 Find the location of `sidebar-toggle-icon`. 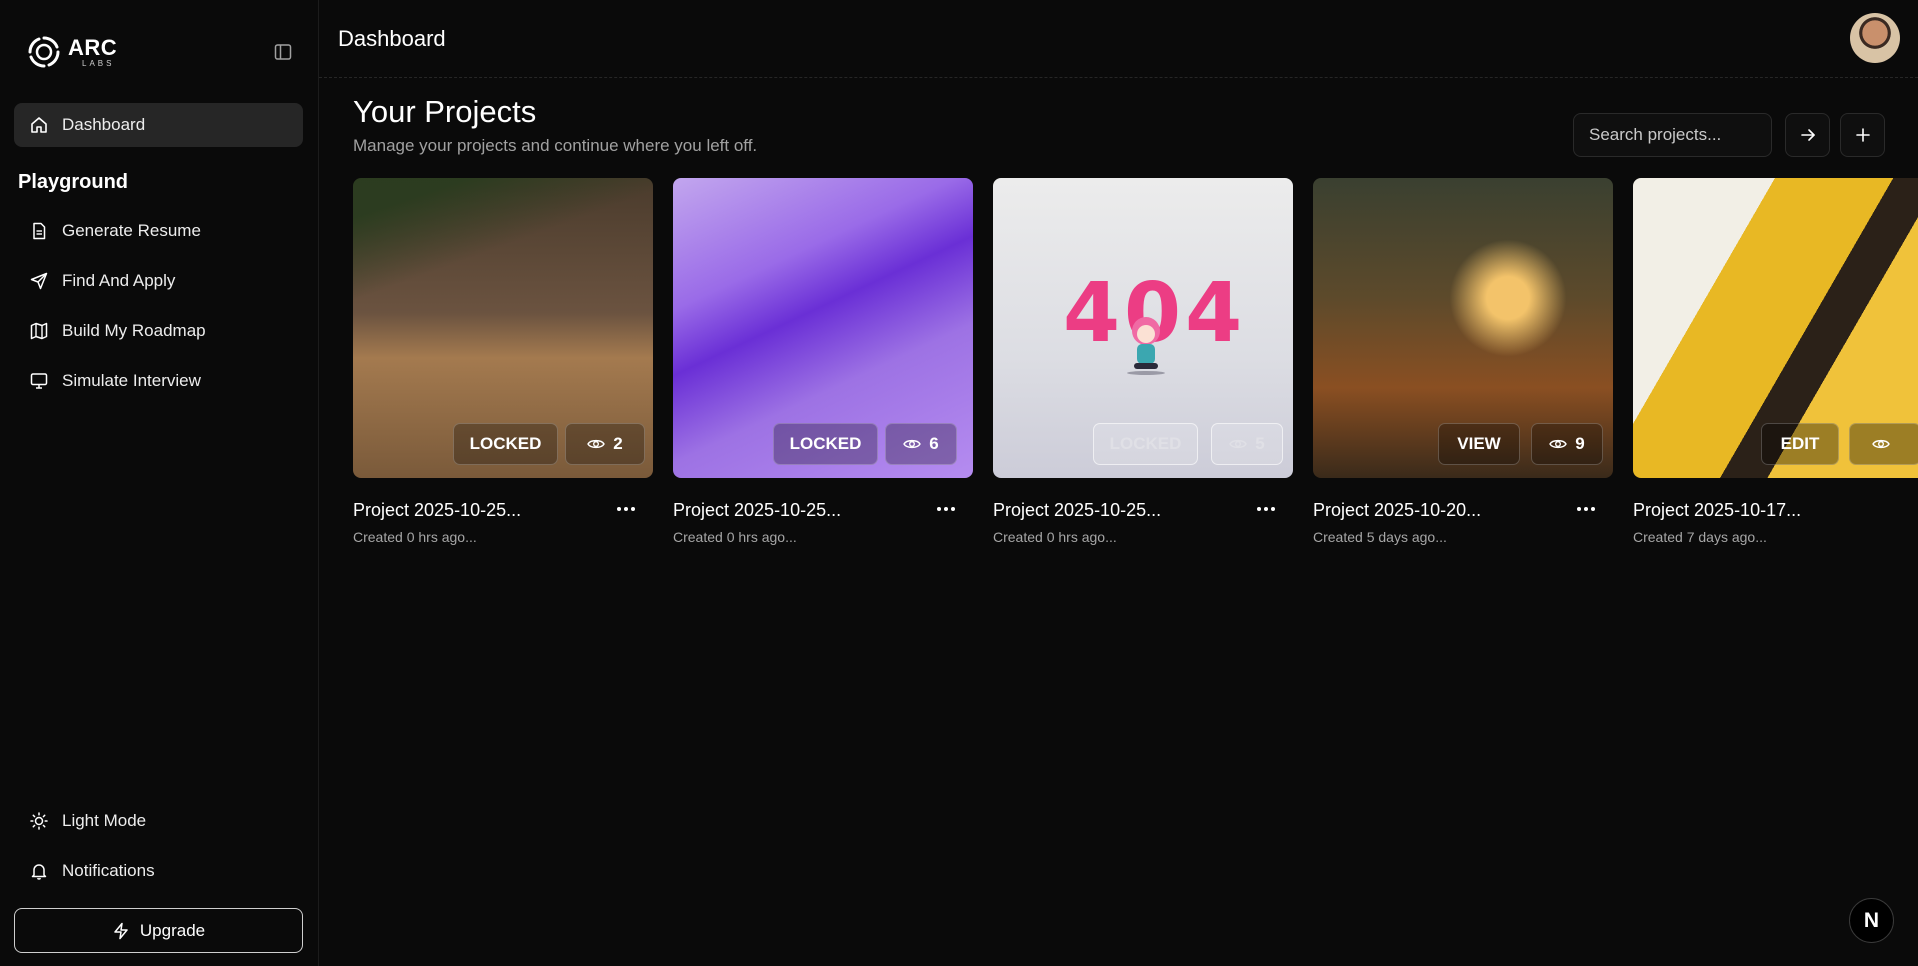

sidebar-toggle-icon is located at coordinates (283, 52).